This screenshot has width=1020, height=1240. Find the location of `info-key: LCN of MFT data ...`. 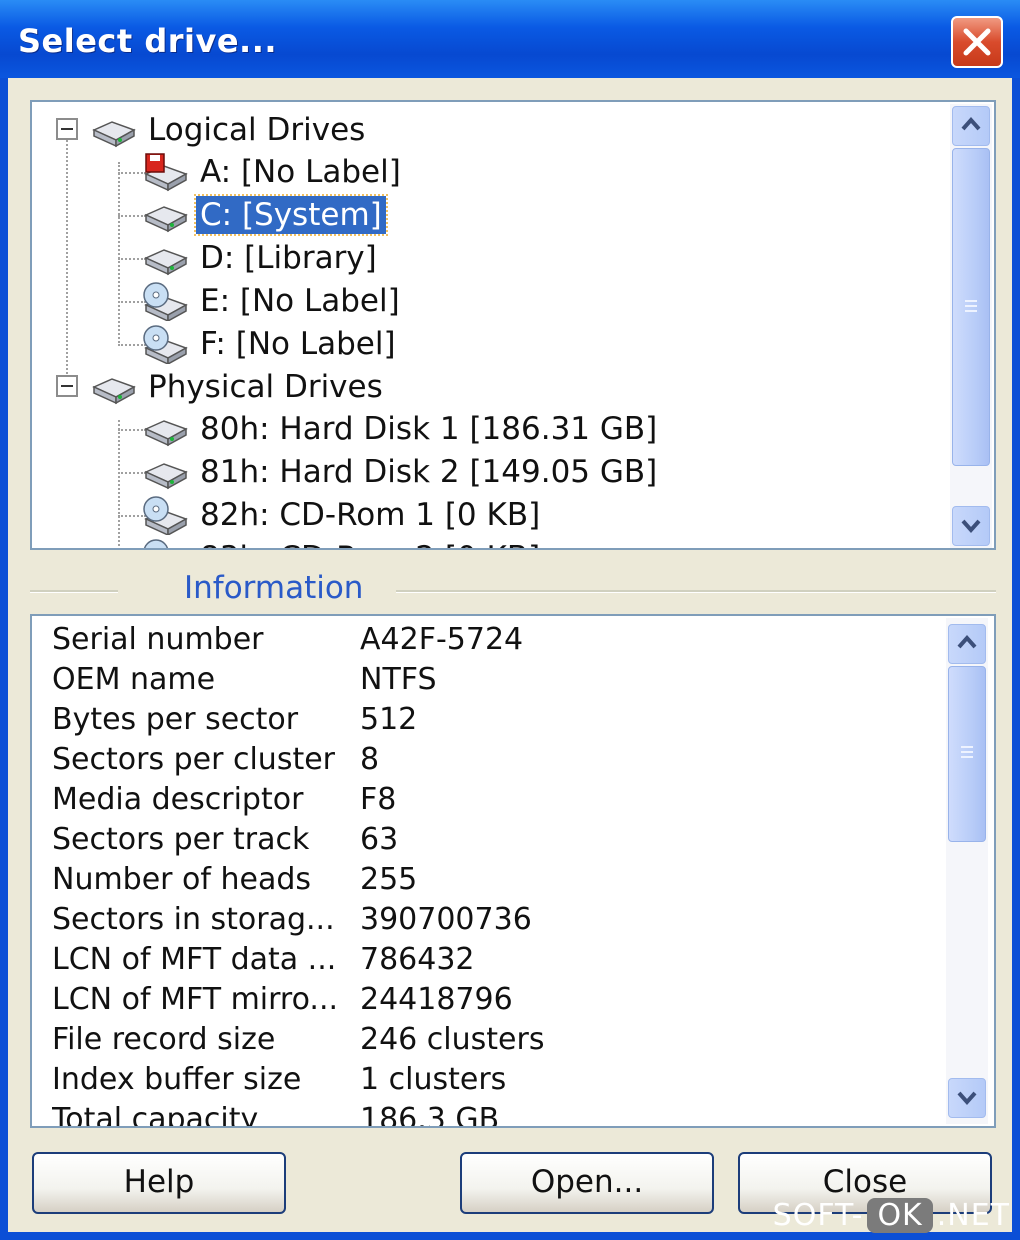

info-key: LCN of MFT data ... is located at coordinates (194, 959).